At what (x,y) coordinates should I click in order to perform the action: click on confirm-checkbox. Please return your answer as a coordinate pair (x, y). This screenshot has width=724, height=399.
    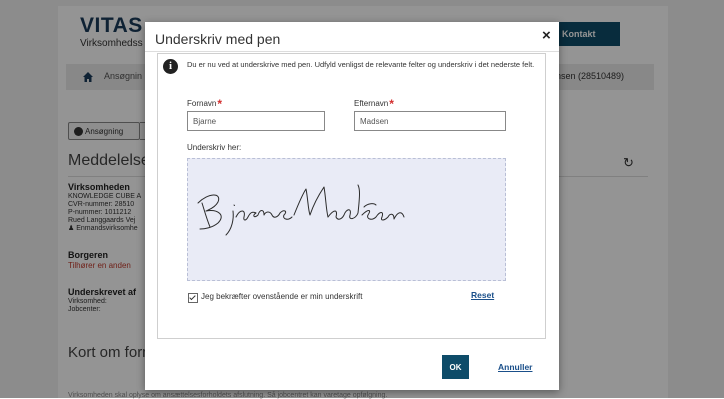
    Looking at the image, I should click on (193, 298).